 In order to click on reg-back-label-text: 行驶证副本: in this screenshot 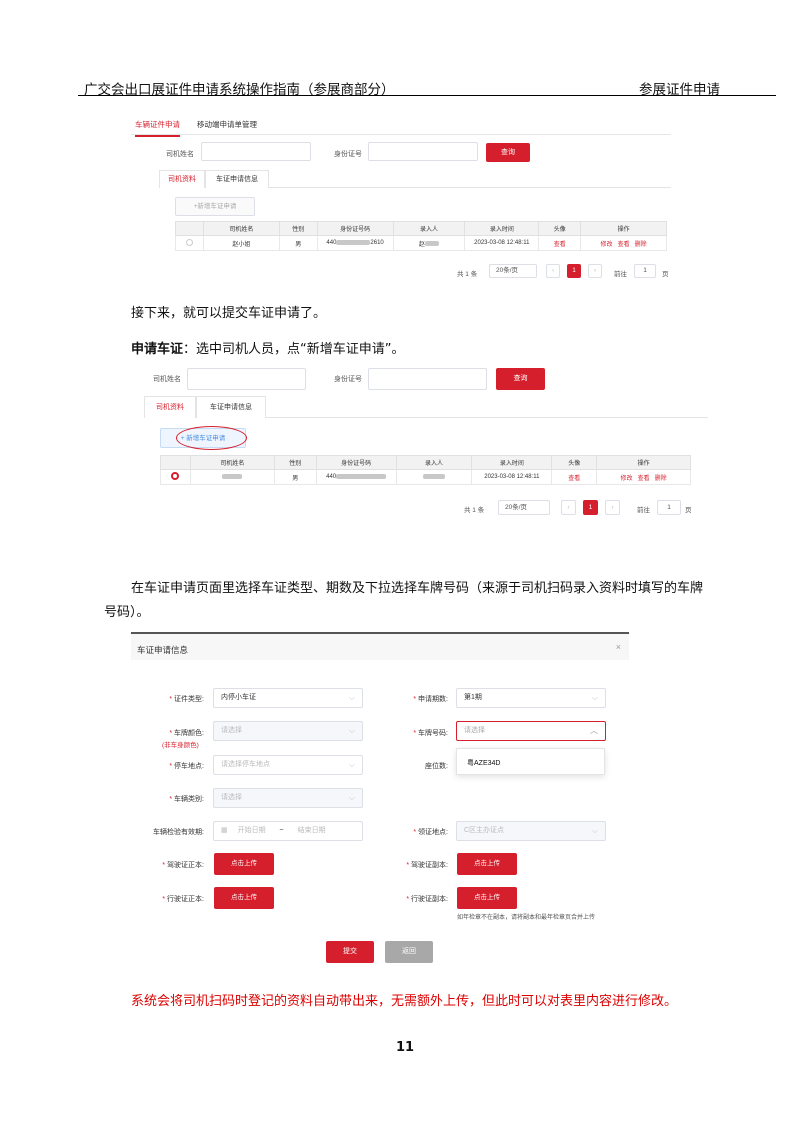, I will do `click(429, 899)`.